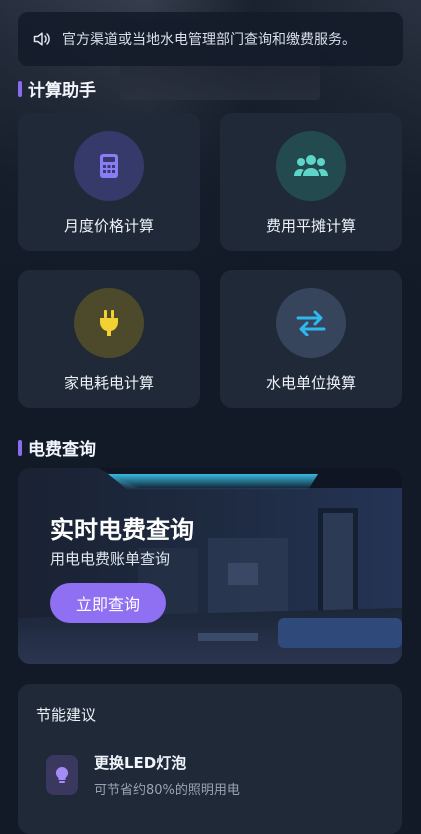 Image resolution: width=421 pixels, height=834 pixels. I want to click on tip-title: 更换LED灯泡, so click(140, 763).